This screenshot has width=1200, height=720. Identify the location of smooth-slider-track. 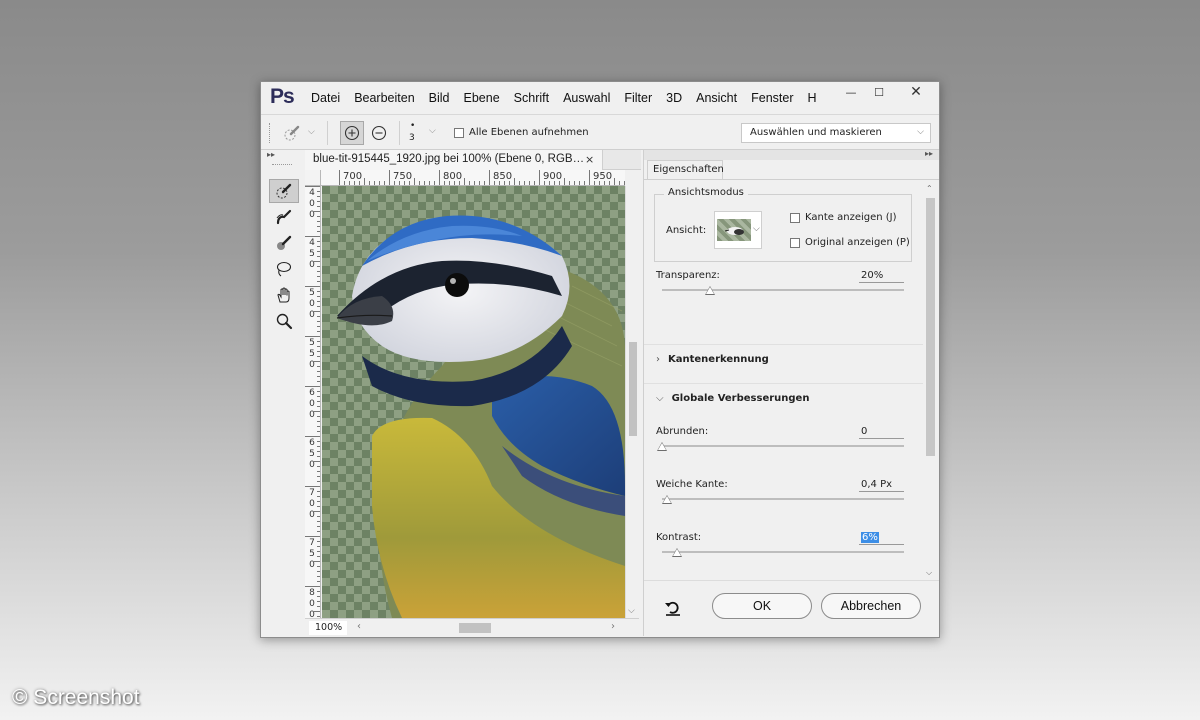
(783, 446).